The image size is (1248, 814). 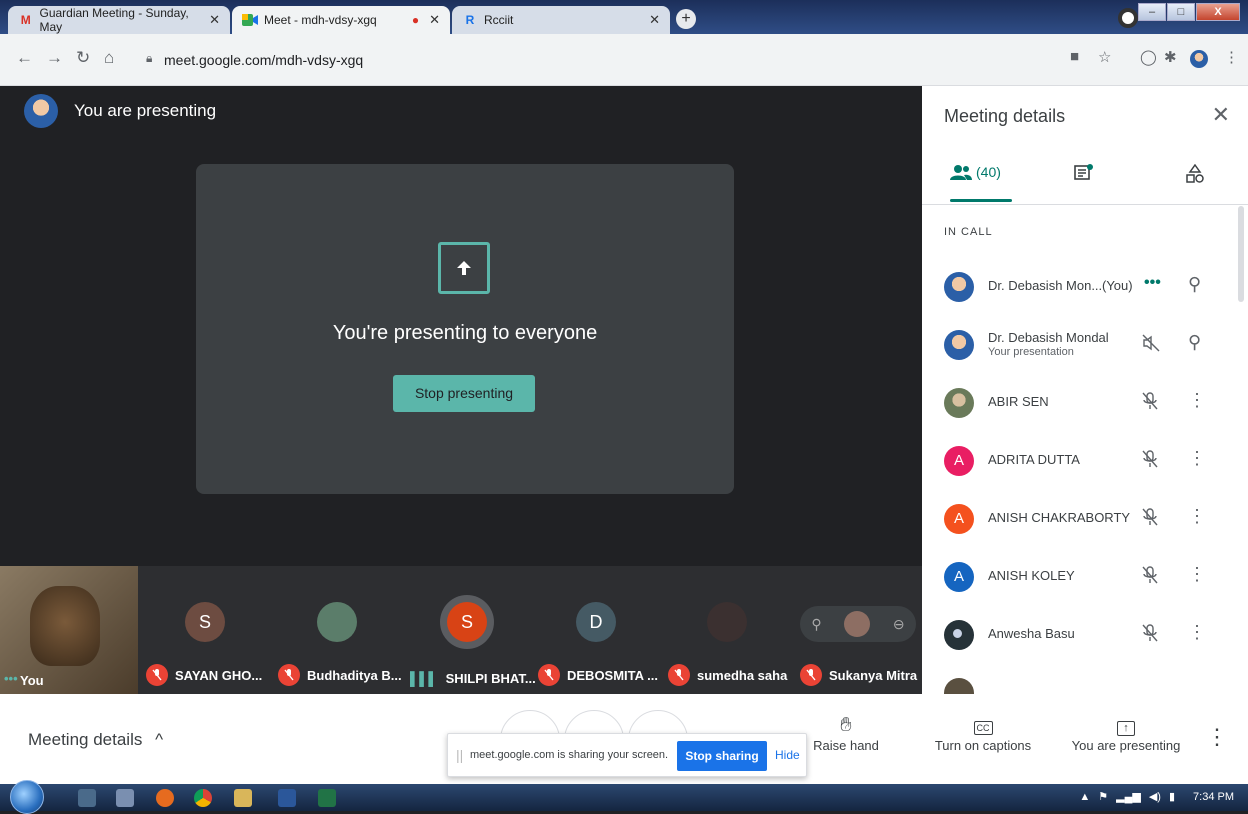 I want to click on hide-link: Hide, so click(x=787, y=755).